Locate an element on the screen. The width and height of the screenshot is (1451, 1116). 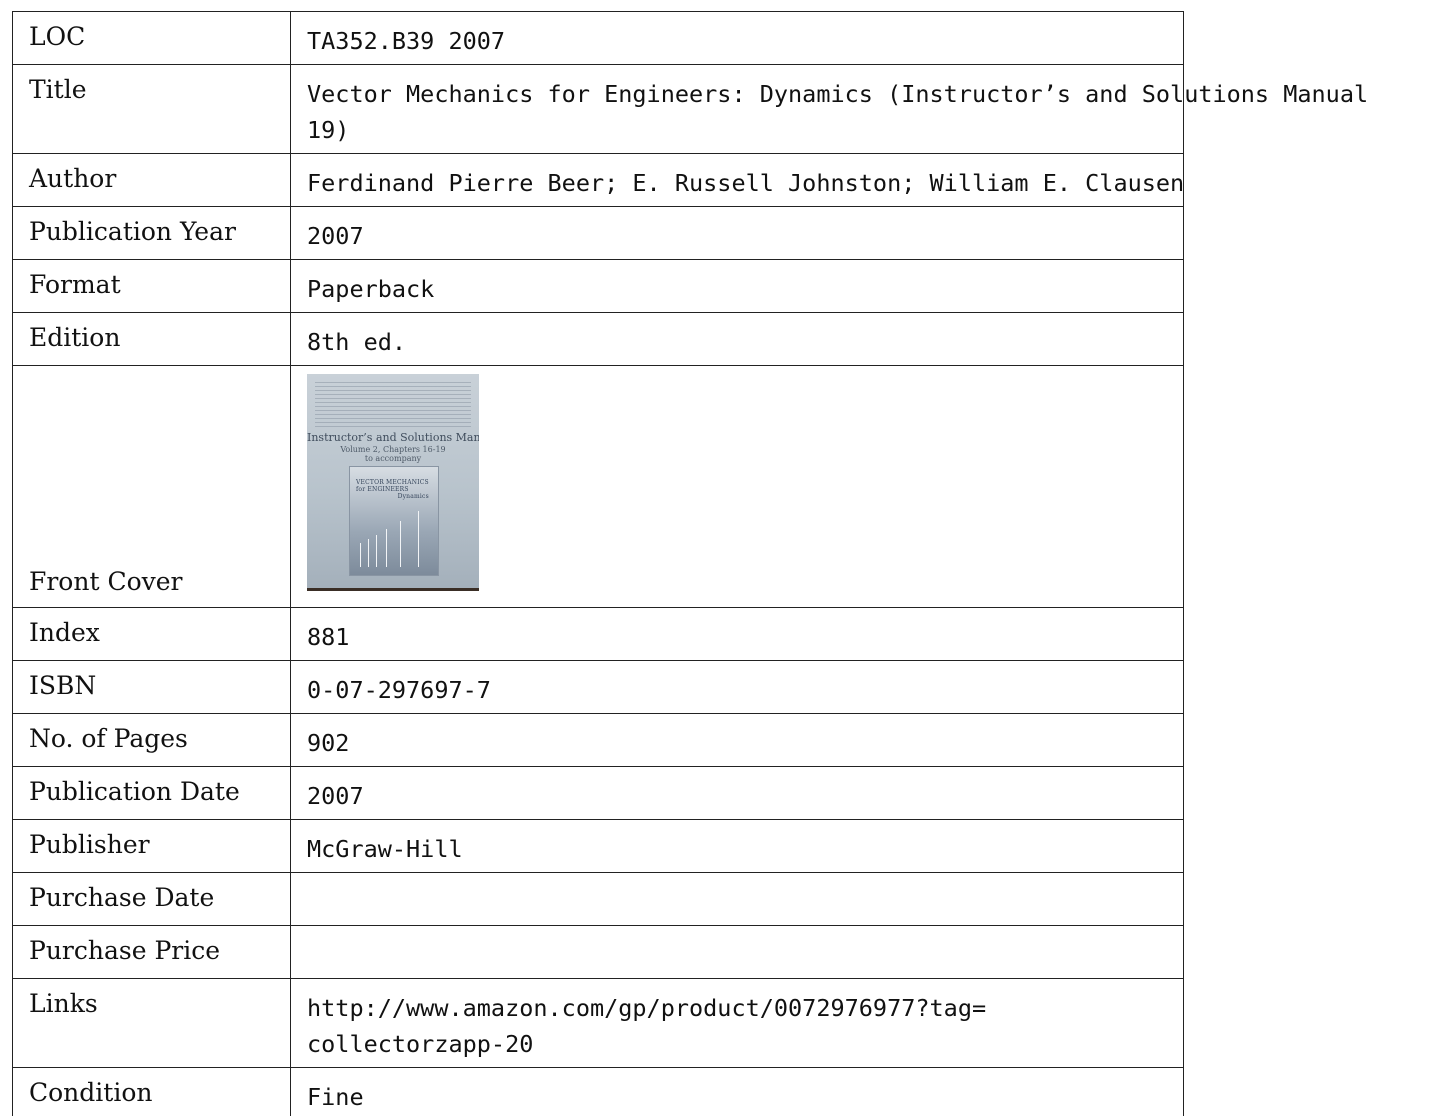
label-links: Links is located at coordinates (151, 1023).